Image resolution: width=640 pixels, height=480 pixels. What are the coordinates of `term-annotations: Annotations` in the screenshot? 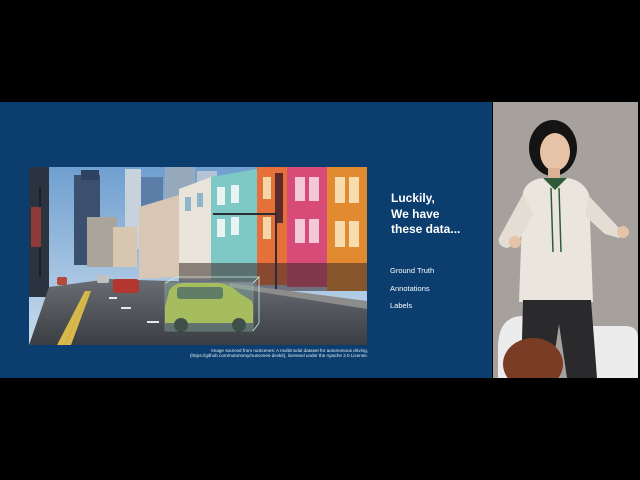 It's located at (410, 288).